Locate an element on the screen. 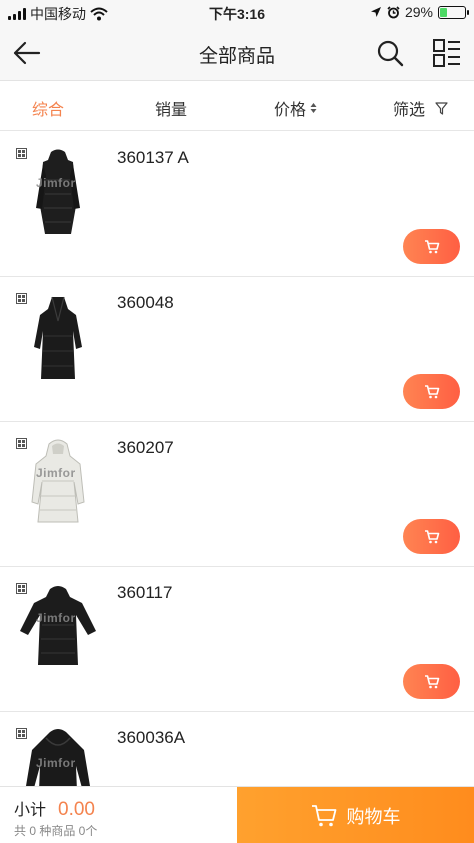  subtotal: 小计 0.00 is located at coordinates (54, 808).